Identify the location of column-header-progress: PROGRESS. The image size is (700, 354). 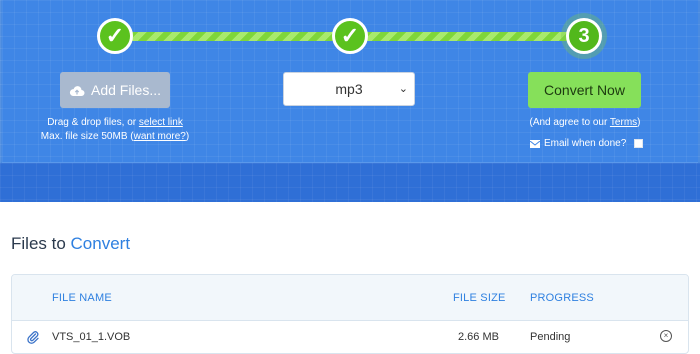
(562, 298).